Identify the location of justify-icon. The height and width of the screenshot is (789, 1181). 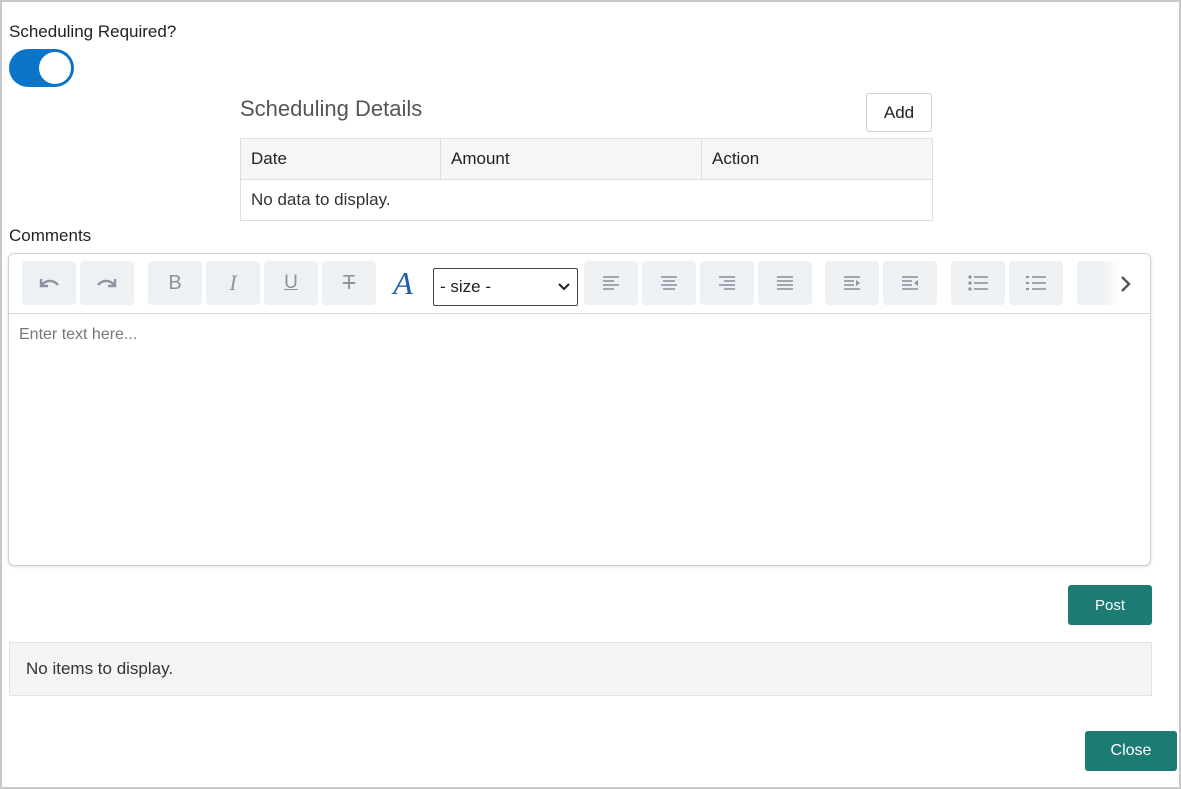
(785, 283).